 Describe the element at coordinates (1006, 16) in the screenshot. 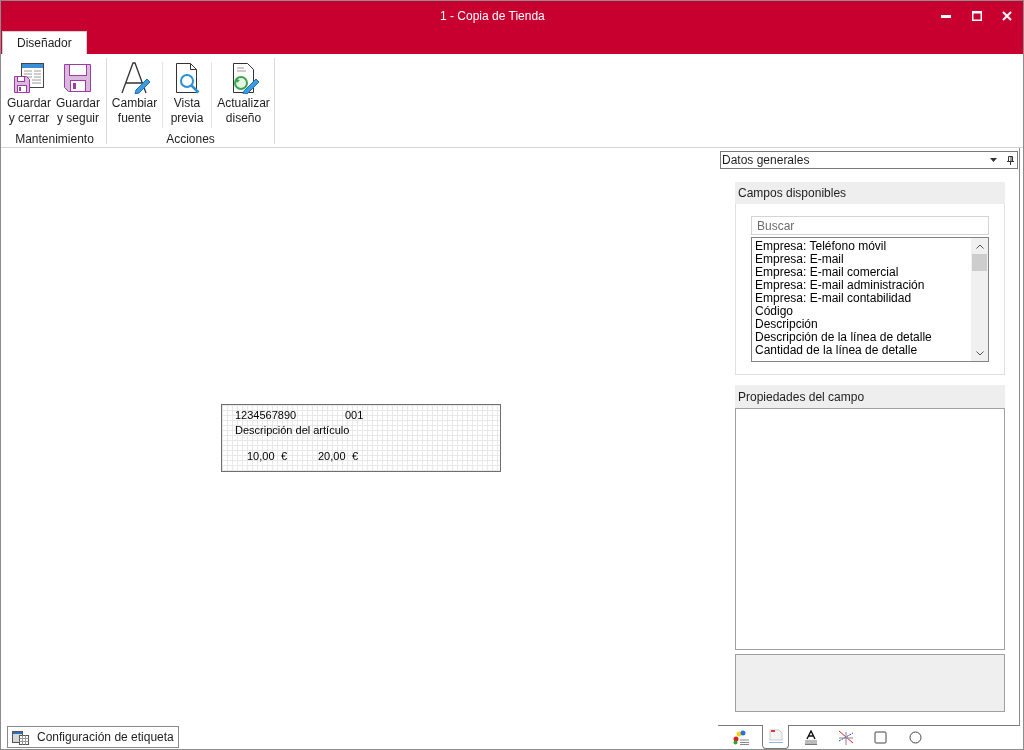

I see `close-icon` at that location.